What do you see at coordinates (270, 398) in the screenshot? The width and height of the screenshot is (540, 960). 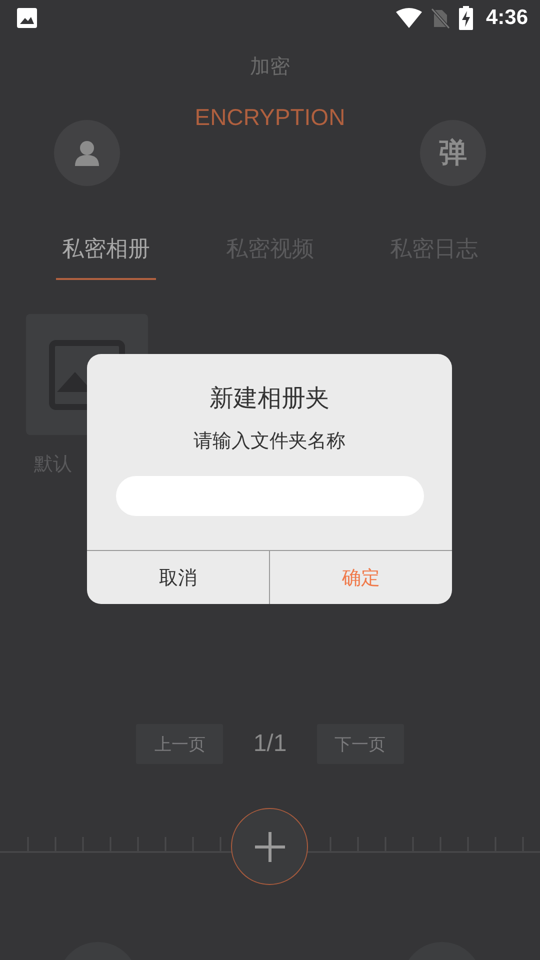 I see `dialog-title: 新建相册夹` at bounding box center [270, 398].